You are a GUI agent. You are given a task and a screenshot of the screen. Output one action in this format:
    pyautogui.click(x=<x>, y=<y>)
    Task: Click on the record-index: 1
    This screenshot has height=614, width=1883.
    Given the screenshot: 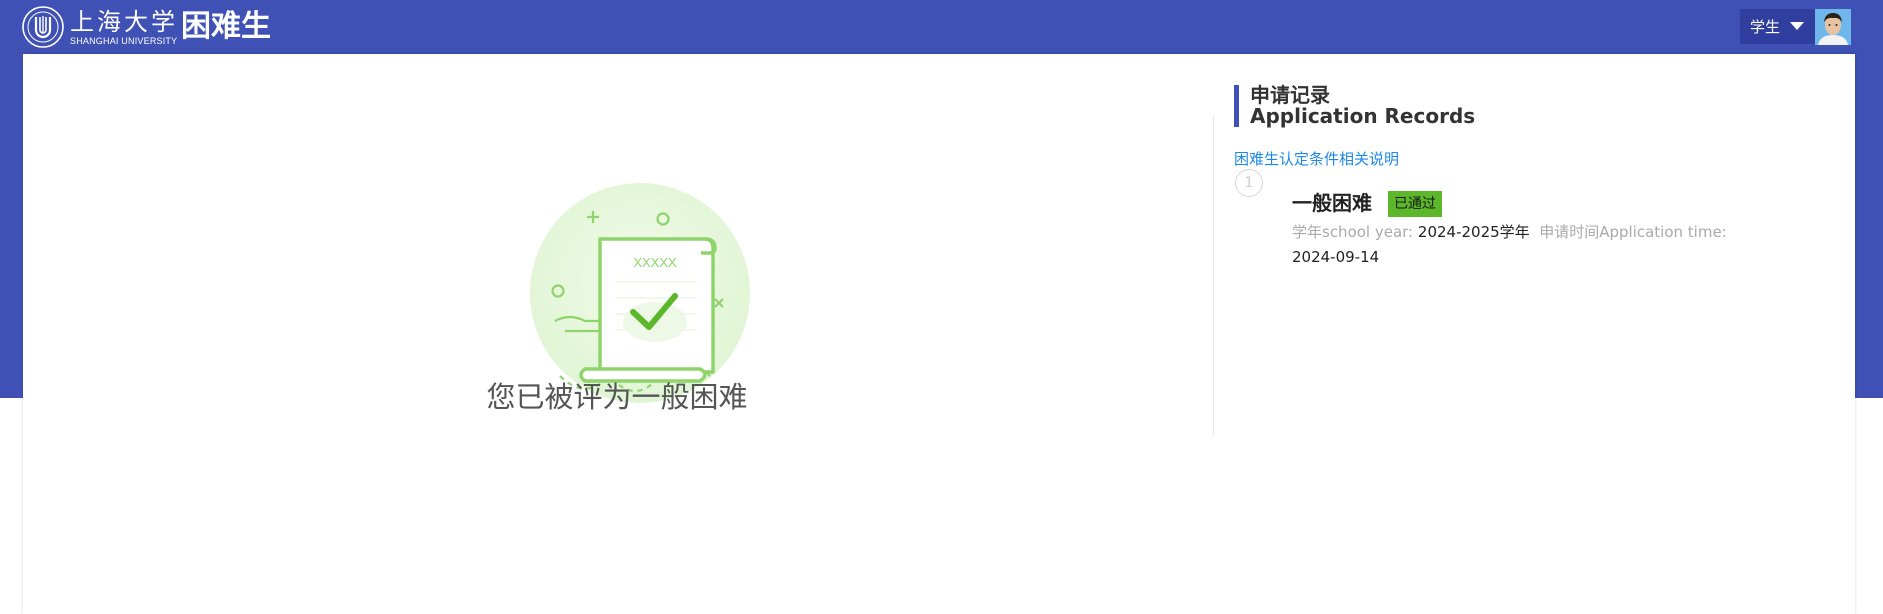 What is the action you would take?
    pyautogui.click(x=1249, y=183)
    